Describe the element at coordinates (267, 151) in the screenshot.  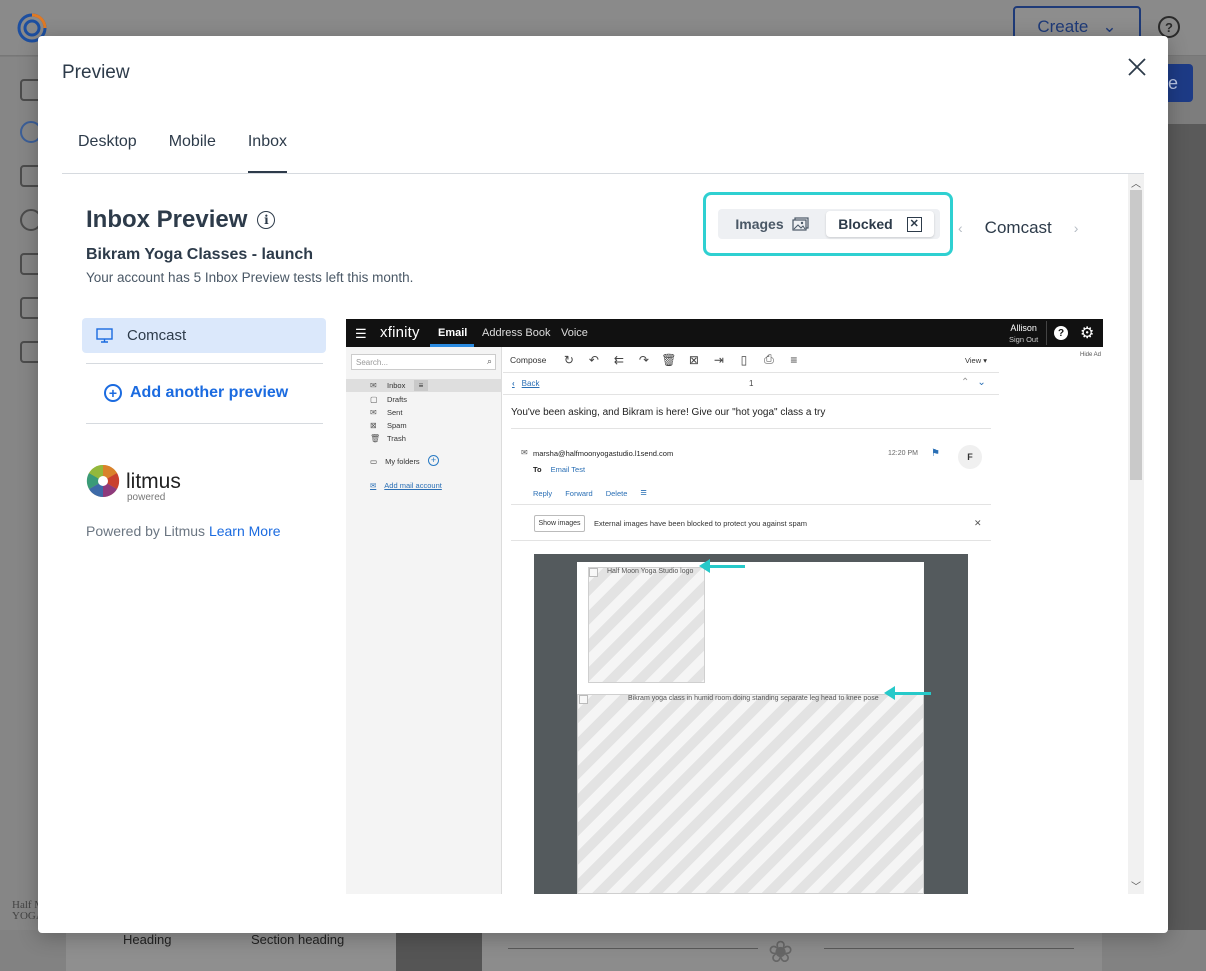
I see `tab-inbox: Inbox` at that location.